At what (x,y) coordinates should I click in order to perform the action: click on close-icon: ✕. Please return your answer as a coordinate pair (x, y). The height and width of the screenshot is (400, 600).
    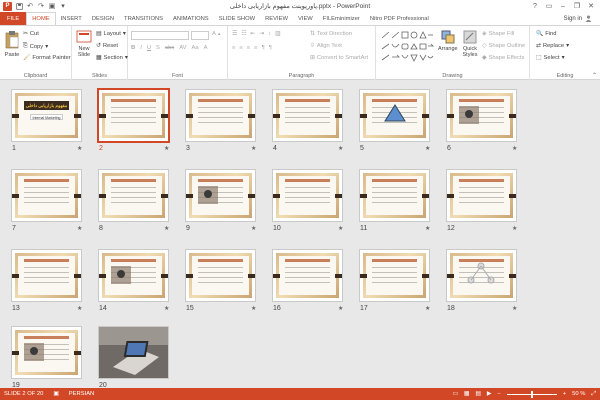
    Looking at the image, I should click on (591, 6).